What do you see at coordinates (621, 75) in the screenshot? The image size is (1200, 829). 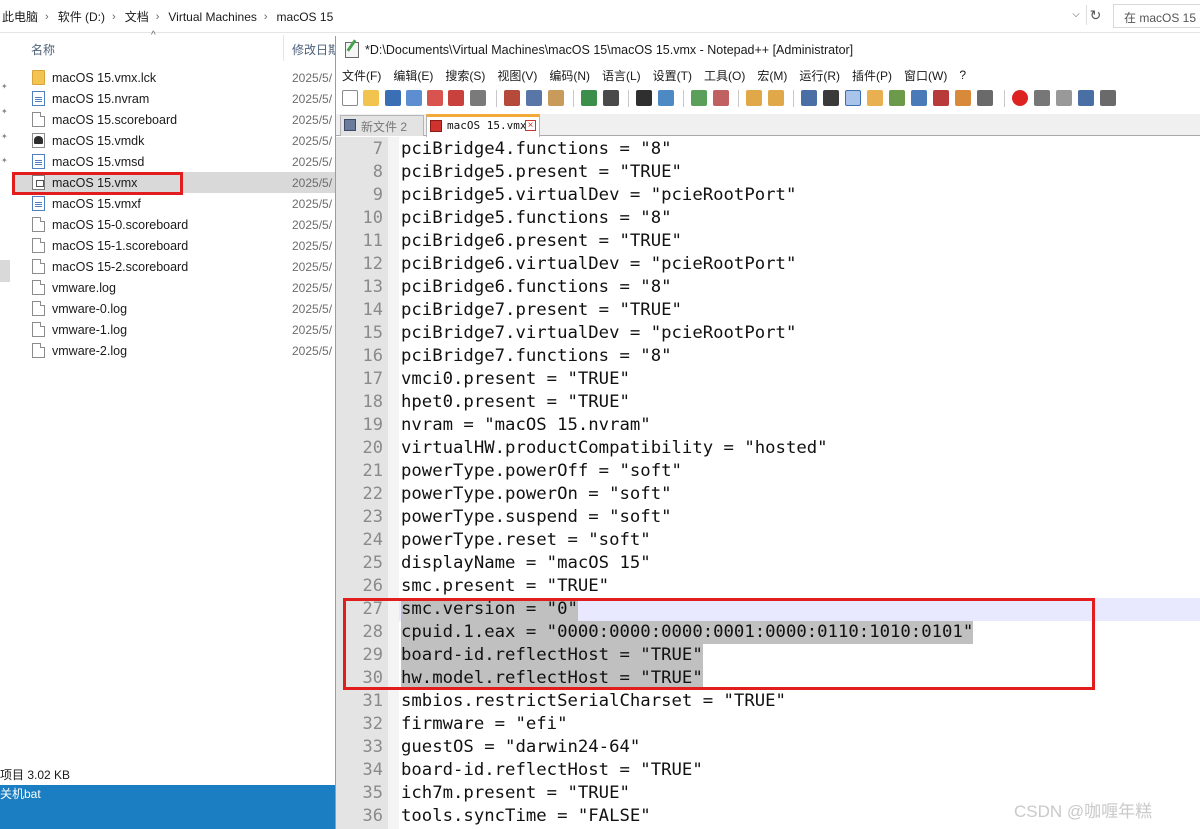 I see `menu-language: 语言(L)` at bounding box center [621, 75].